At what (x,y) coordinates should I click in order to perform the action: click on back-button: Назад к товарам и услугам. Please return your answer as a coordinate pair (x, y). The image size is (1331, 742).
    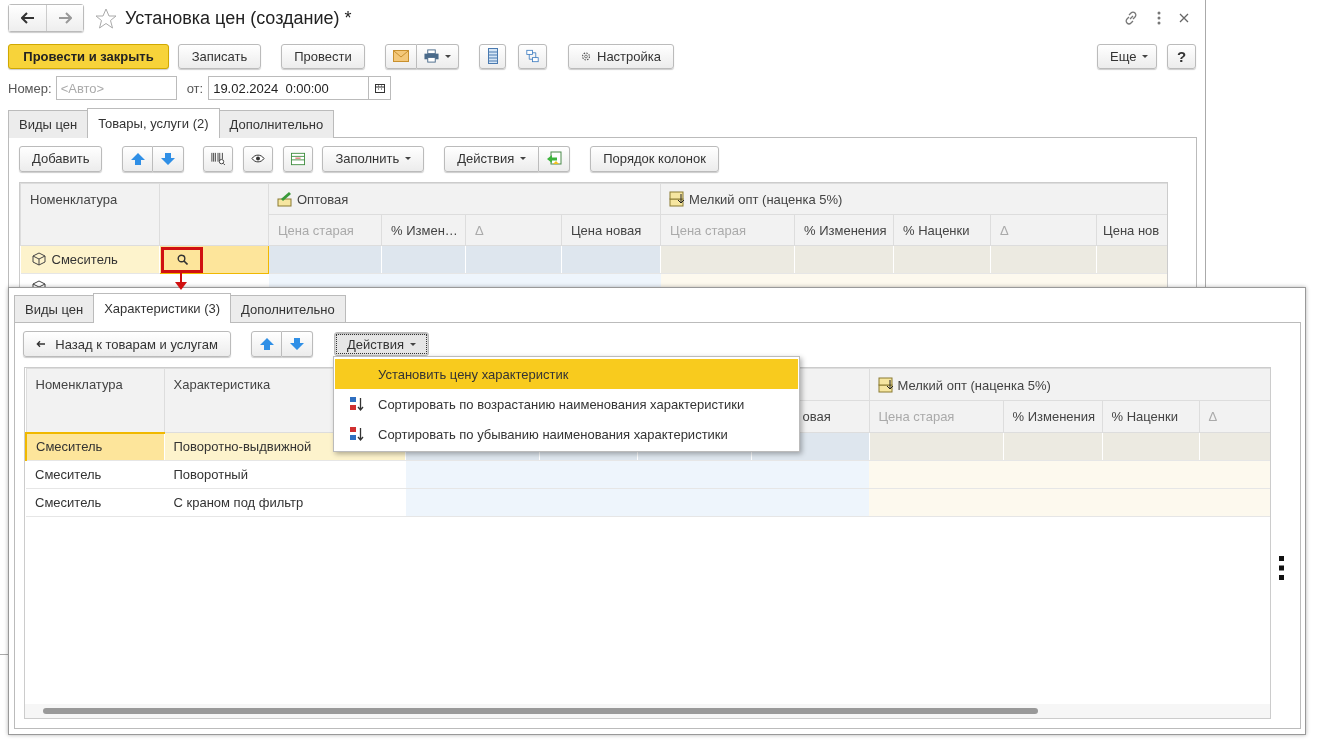
    Looking at the image, I should click on (127, 344).